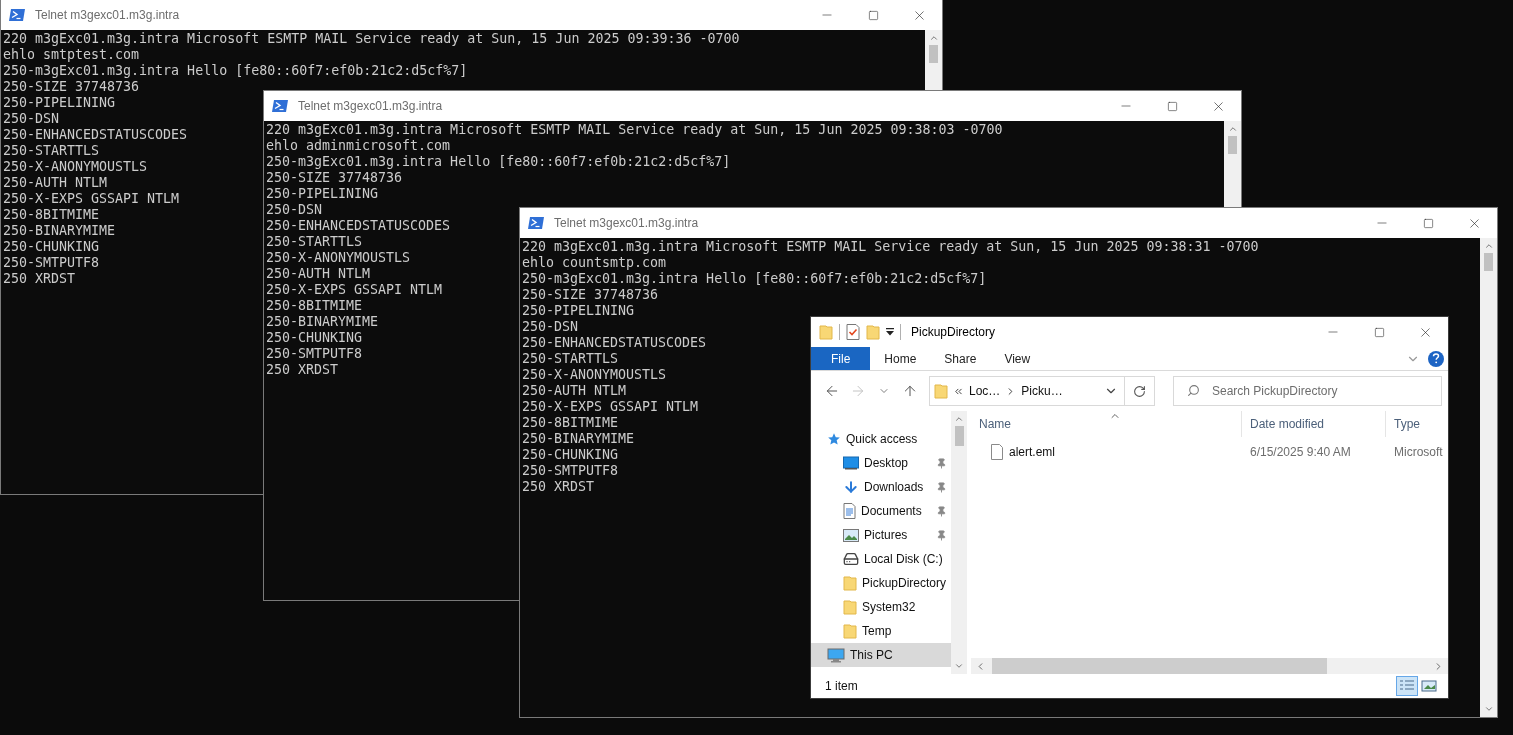 The height and width of the screenshot is (735, 1513). I want to click on window-title: PickupDirectory, so click(953, 332).